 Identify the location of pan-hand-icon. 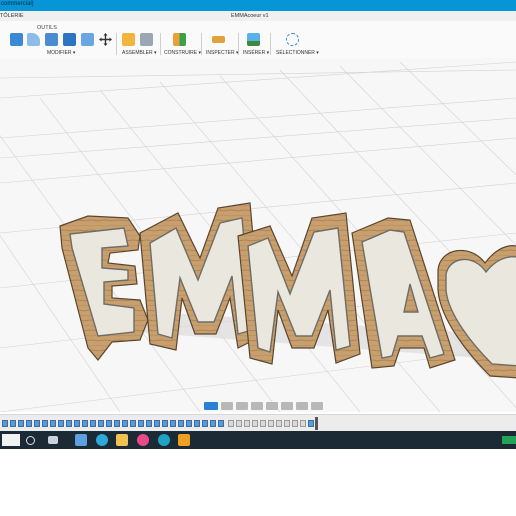
(242, 405).